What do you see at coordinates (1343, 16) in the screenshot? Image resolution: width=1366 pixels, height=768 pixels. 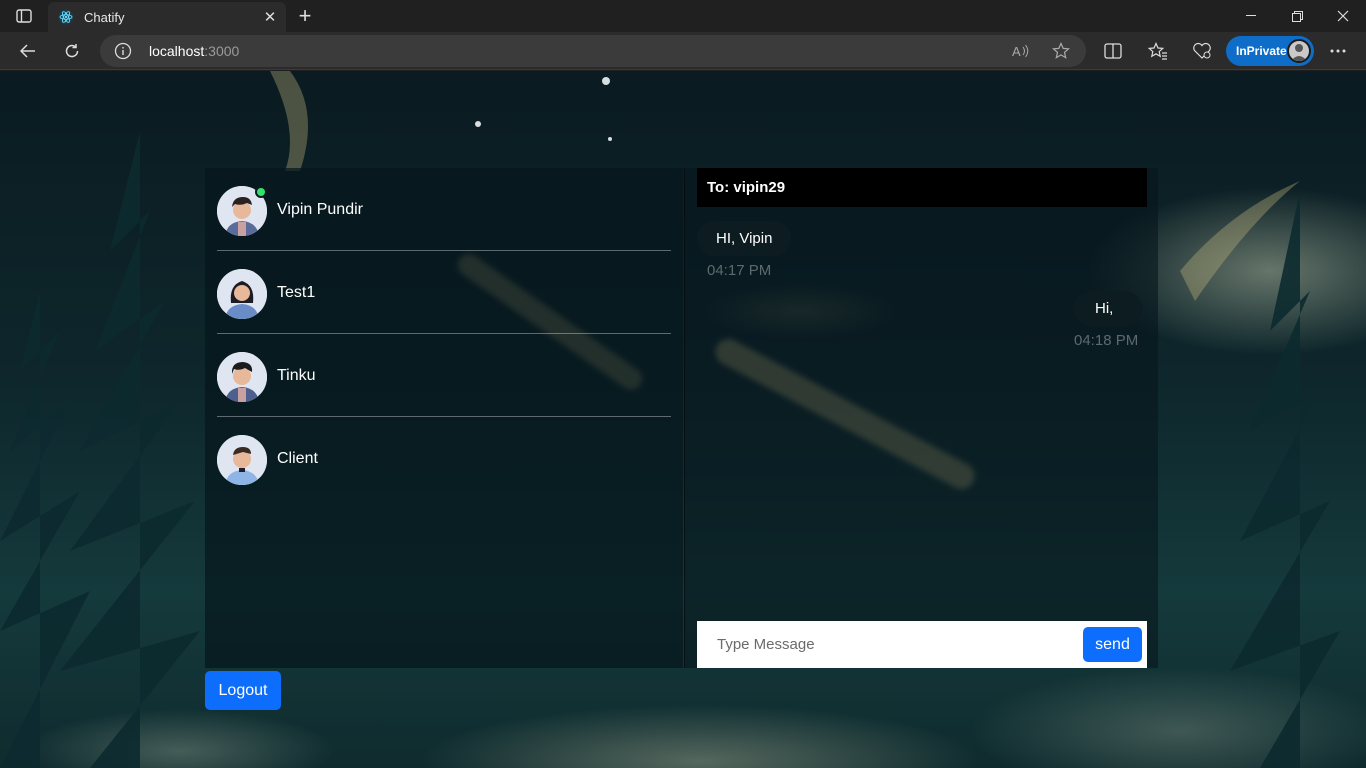 I see `close-window-icon` at bounding box center [1343, 16].